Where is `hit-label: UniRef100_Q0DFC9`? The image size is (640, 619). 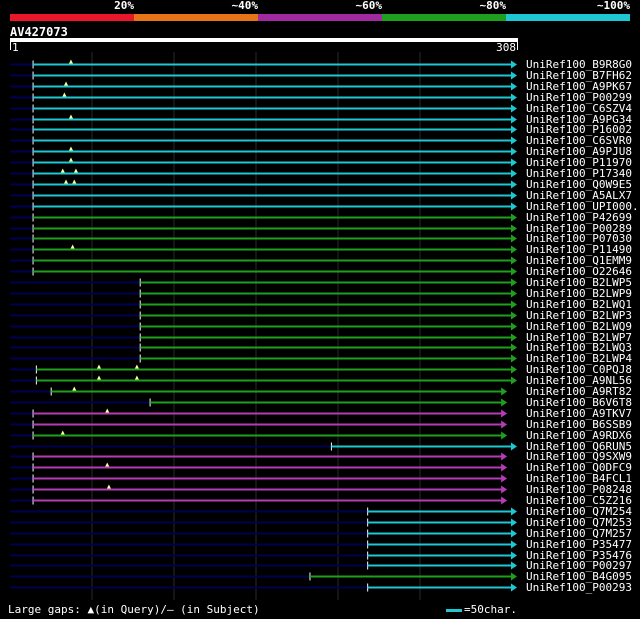 hit-label: UniRef100_Q0DFC9 is located at coordinates (579, 467).